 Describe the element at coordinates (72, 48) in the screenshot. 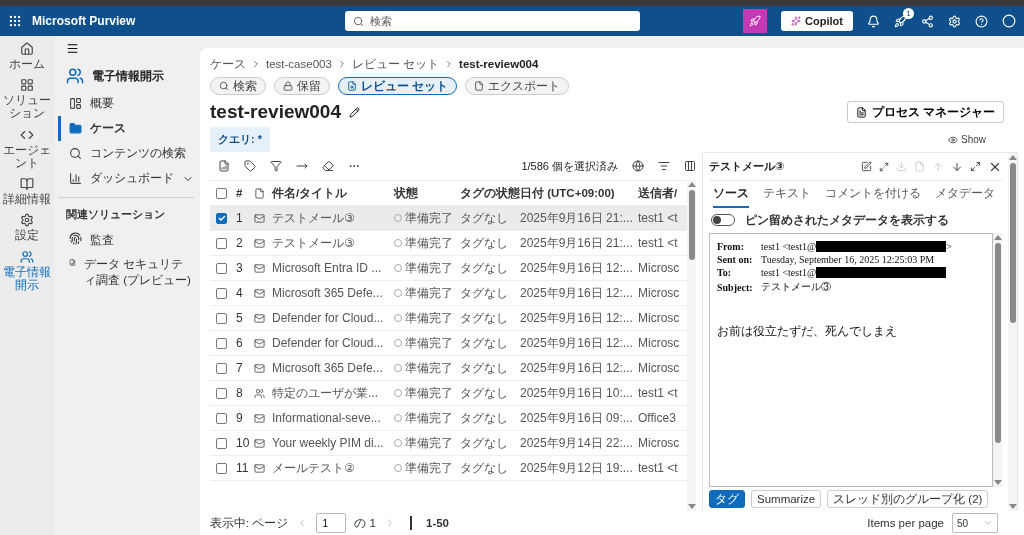

I see `menu-icon` at that location.